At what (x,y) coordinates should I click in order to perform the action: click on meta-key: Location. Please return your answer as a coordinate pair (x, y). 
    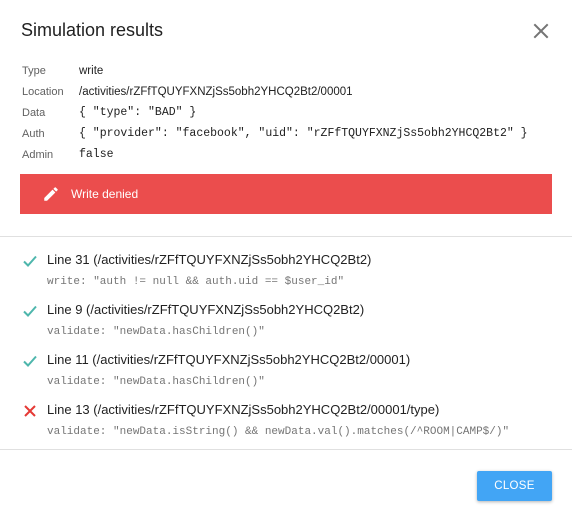
    Looking at the image, I should click on (43, 92).